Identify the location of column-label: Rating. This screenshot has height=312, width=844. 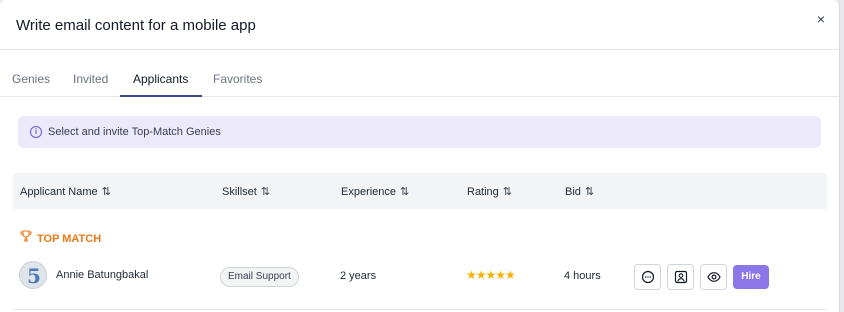
(483, 192).